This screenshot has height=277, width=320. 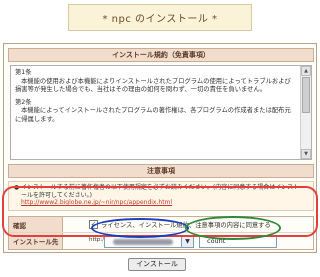 I want to click on clause-2-heading: 第2条, so click(x=23, y=102).